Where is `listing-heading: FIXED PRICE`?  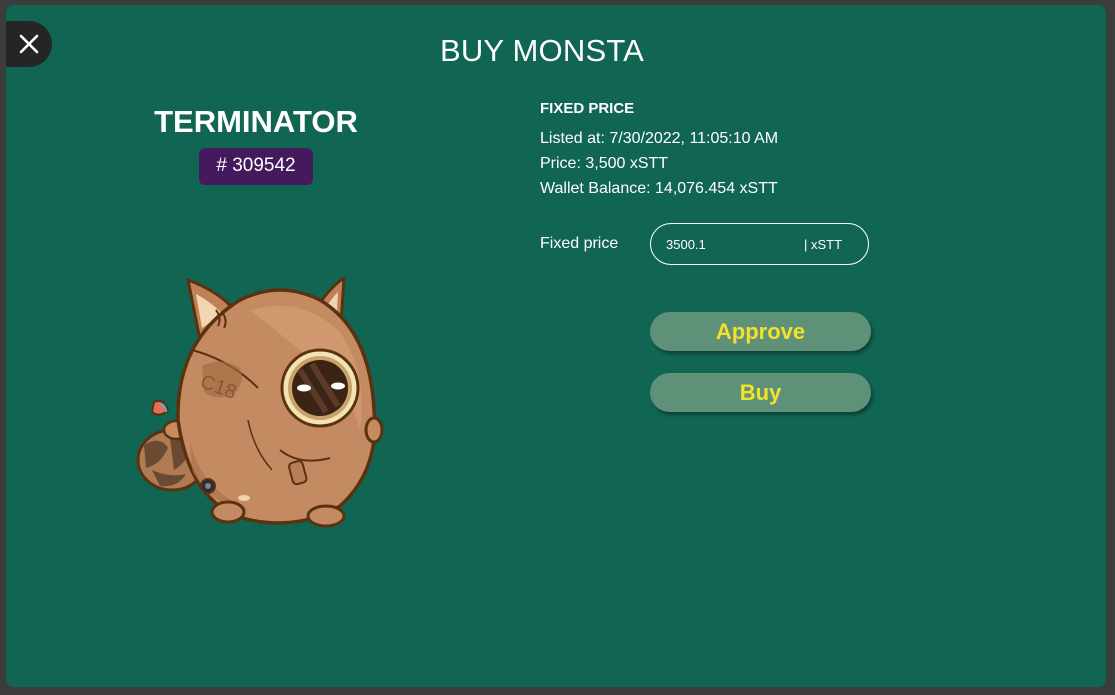
listing-heading: FIXED PRICE is located at coordinates (587, 108).